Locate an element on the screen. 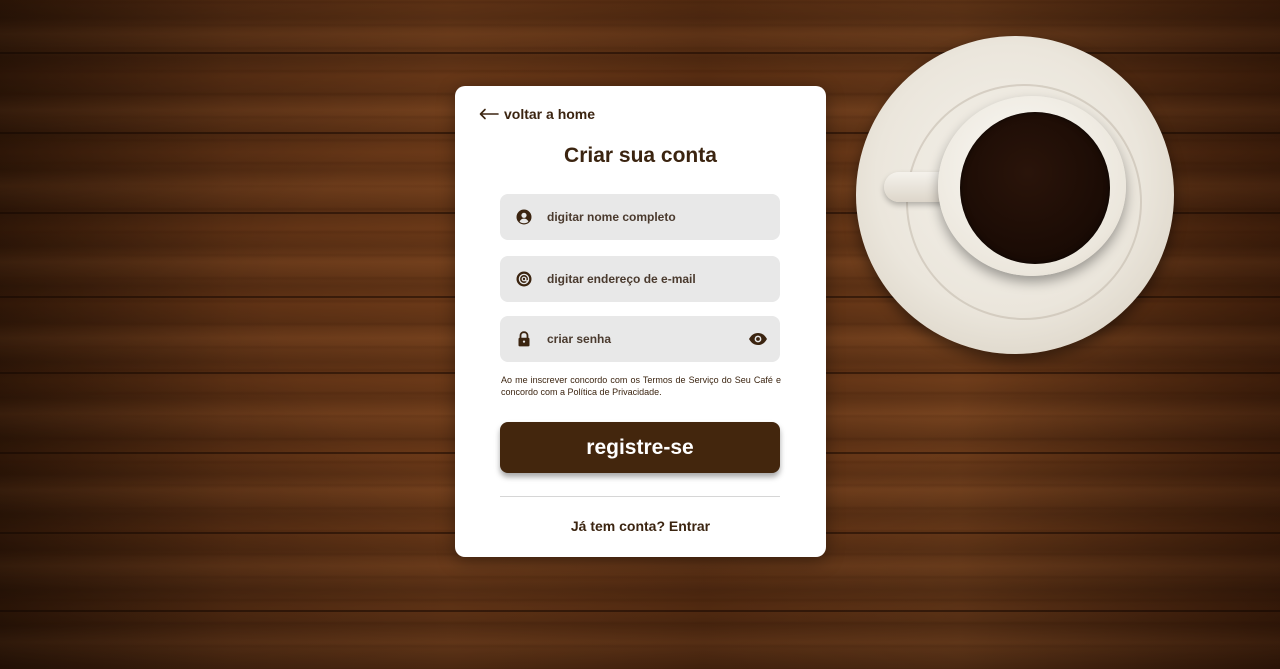 The image size is (1280, 669). eye-icon is located at coordinates (758, 339).